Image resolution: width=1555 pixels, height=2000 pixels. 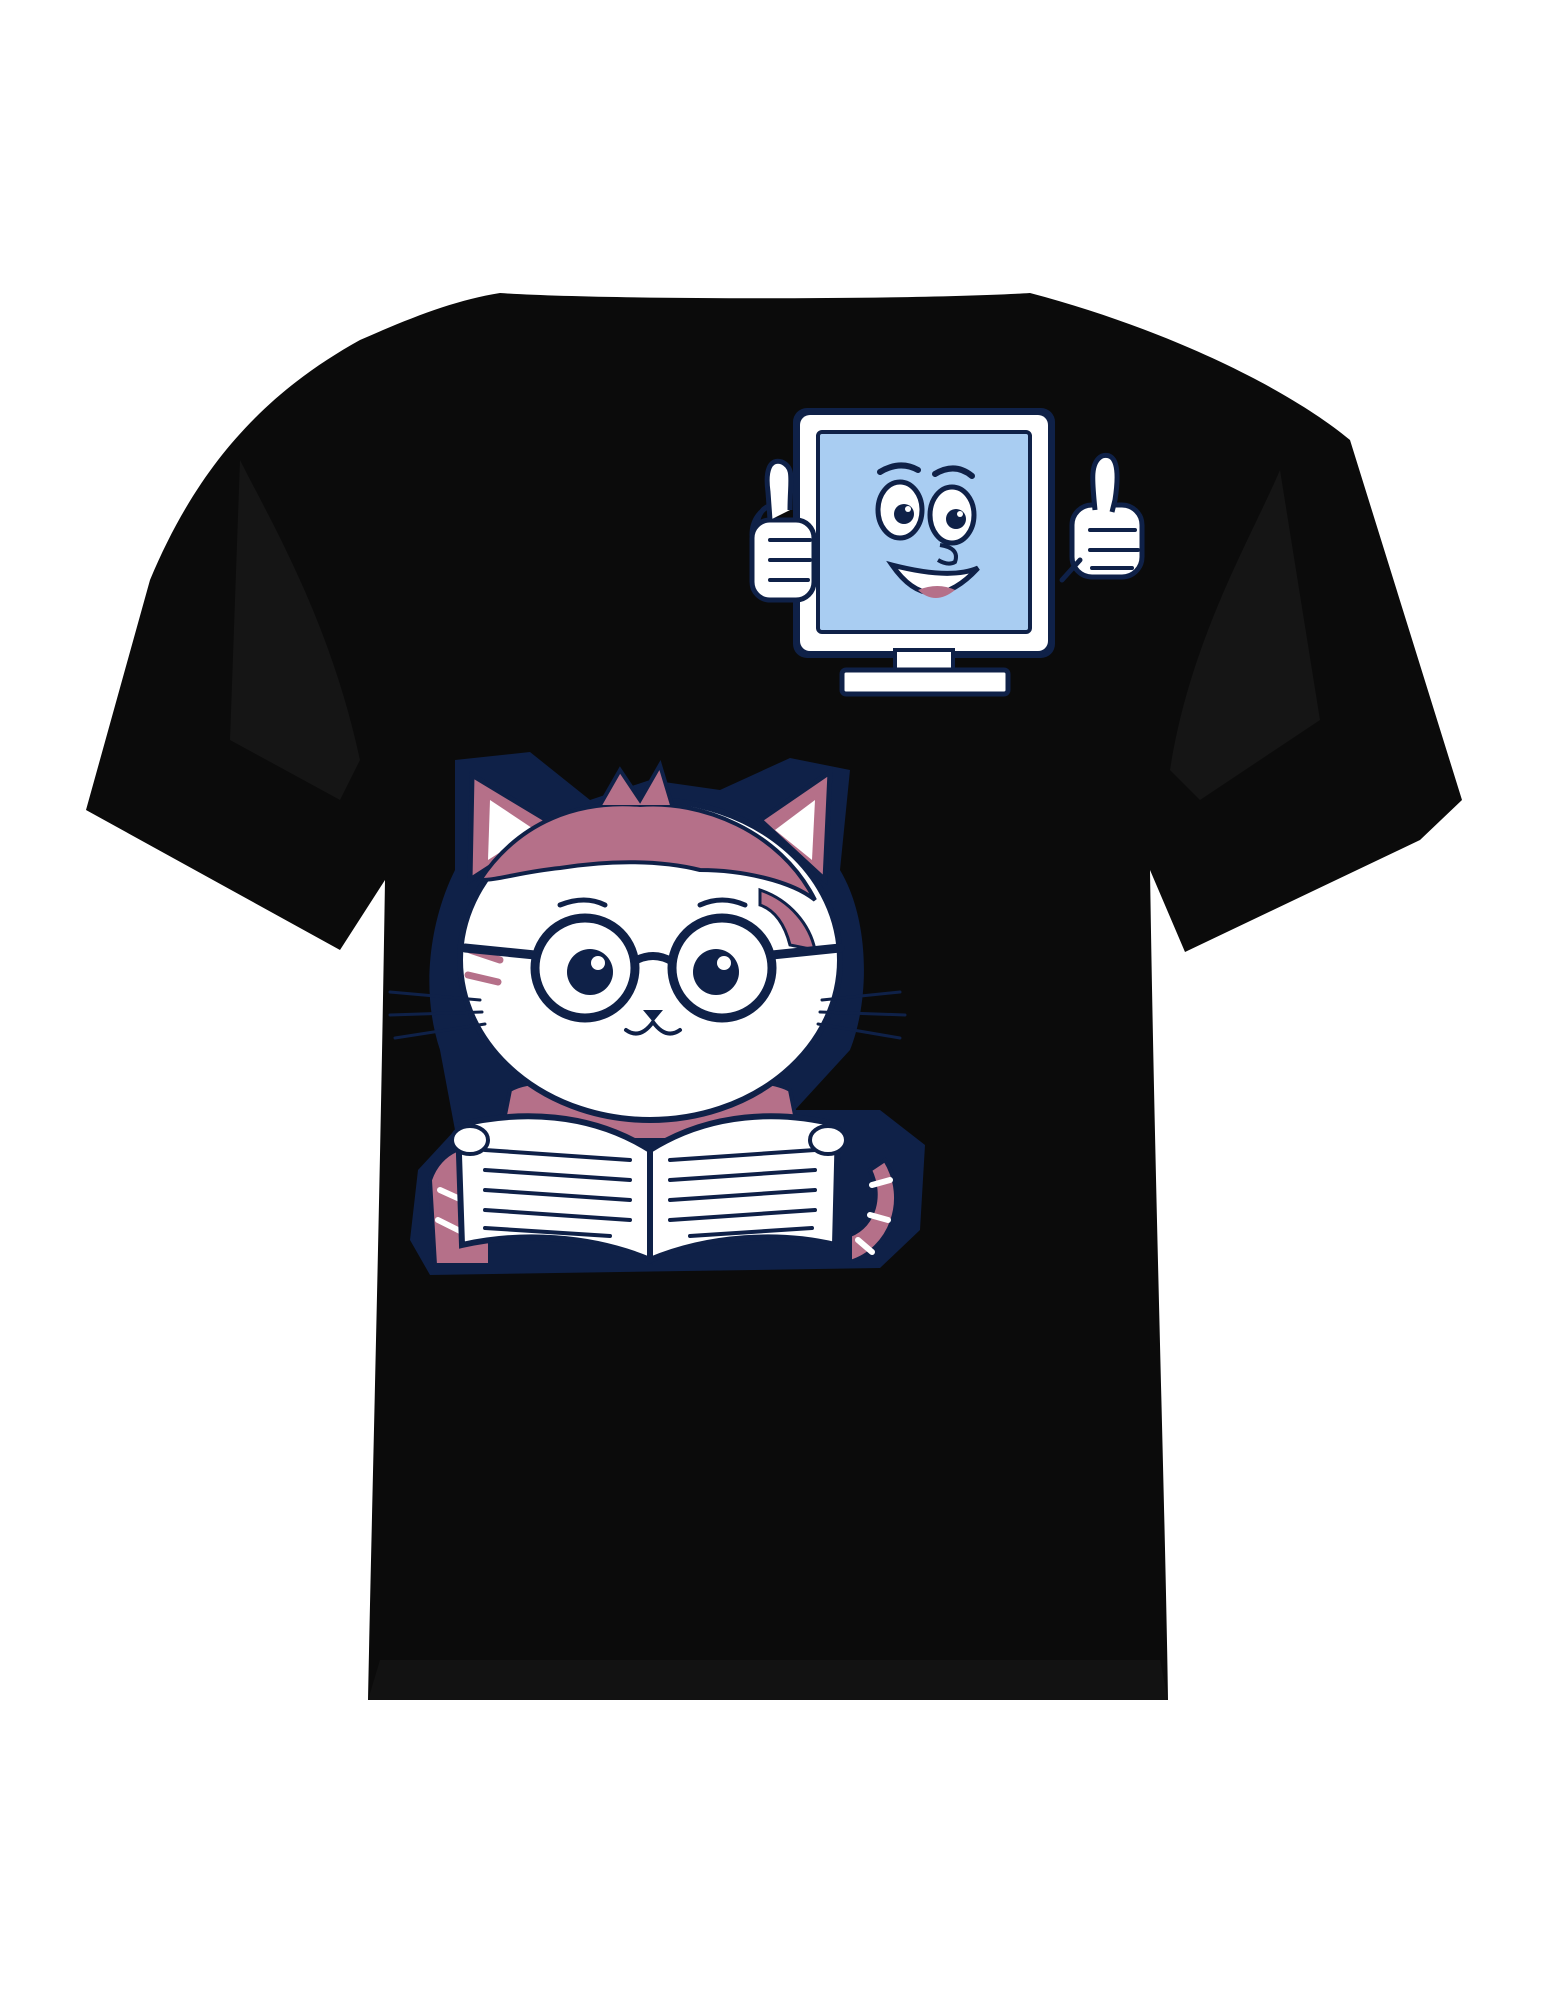 What do you see at coordinates (925, 682) in the screenshot?
I see `monitor-stand-base` at bounding box center [925, 682].